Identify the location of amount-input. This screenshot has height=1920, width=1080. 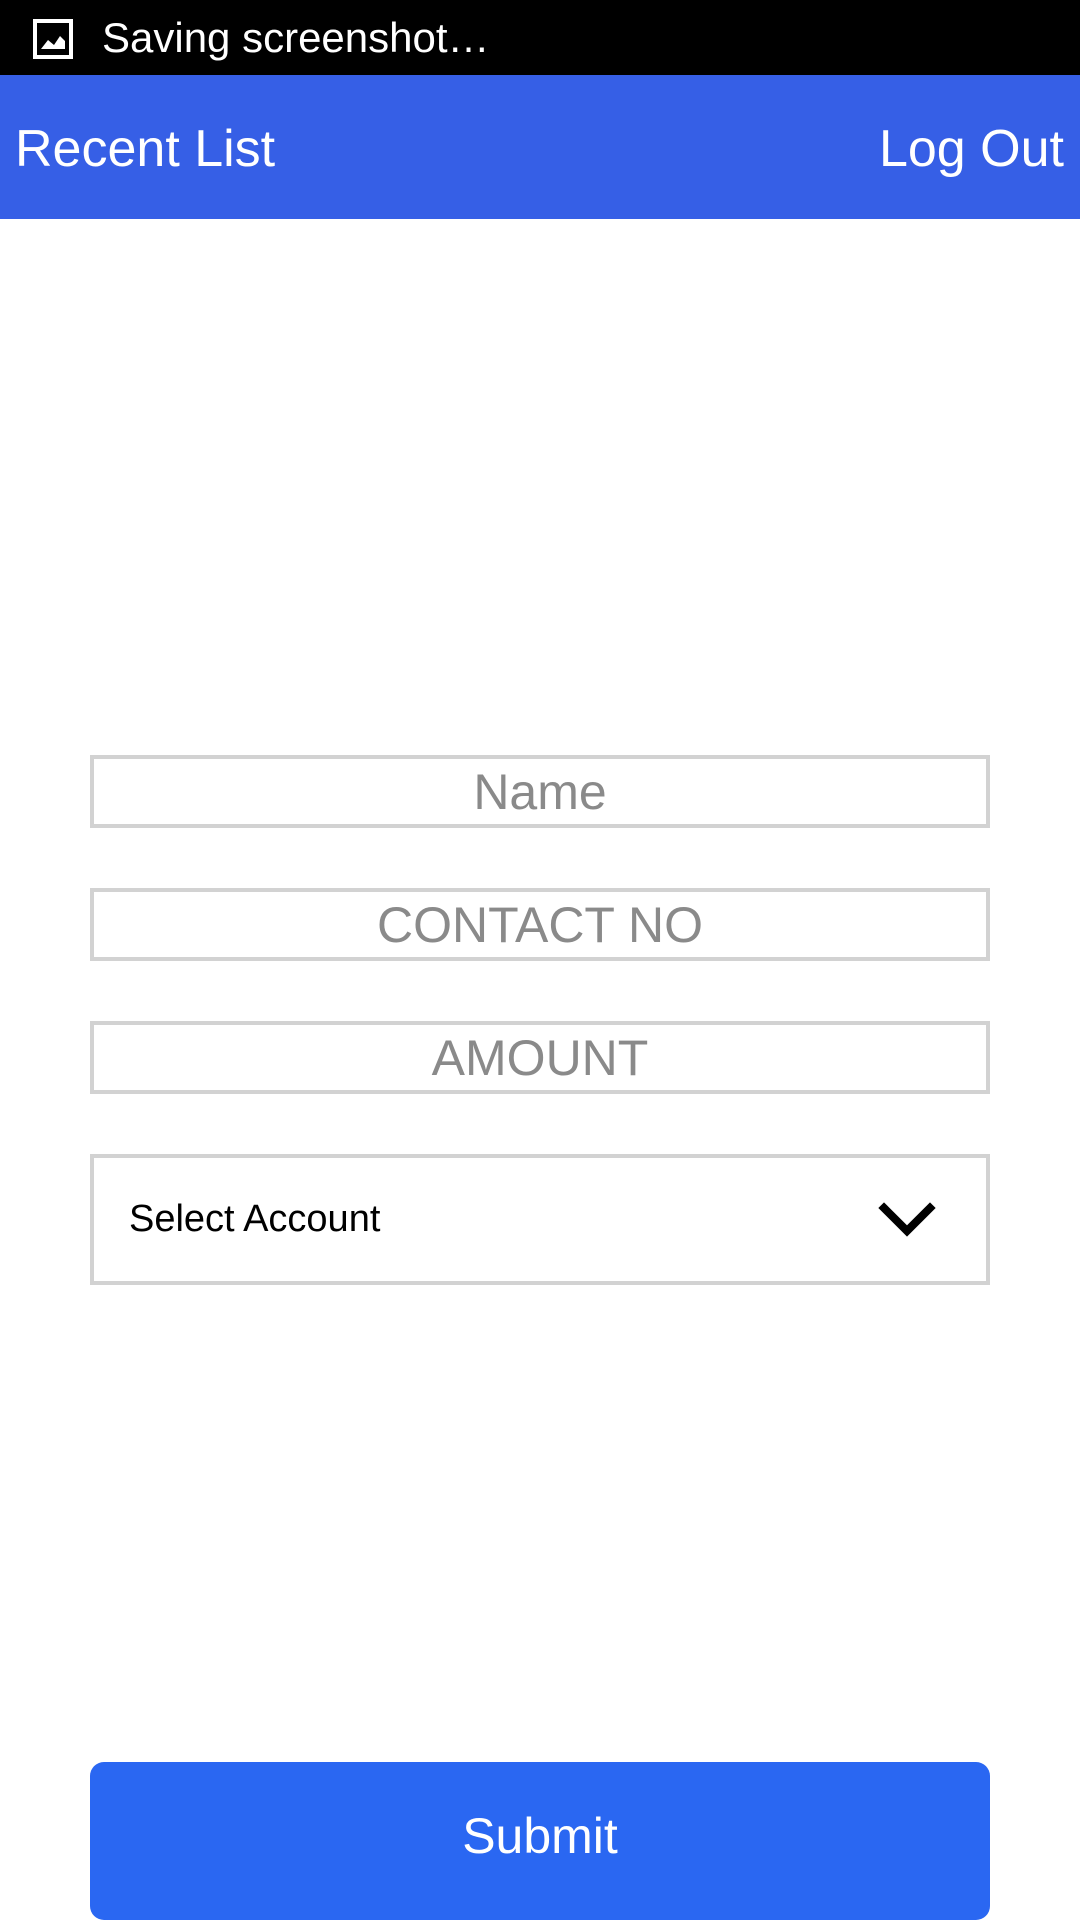
(540, 1057).